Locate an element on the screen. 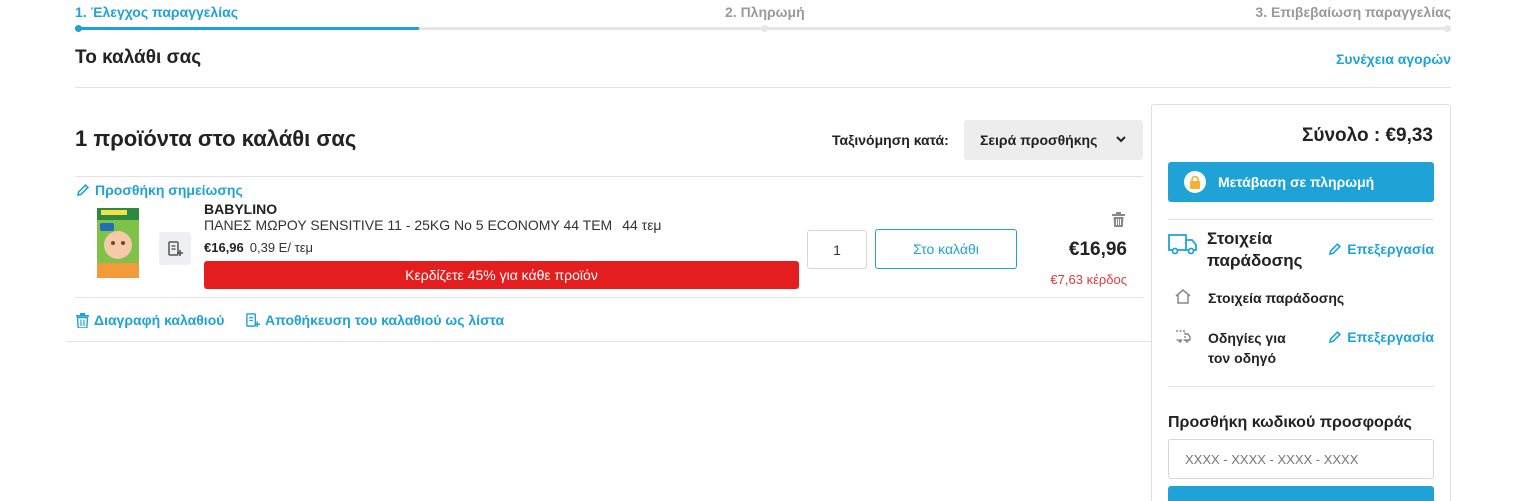 This screenshot has width=1540, height=501. edit-delivery-link: Επεξεργασία is located at coordinates (1381, 249).